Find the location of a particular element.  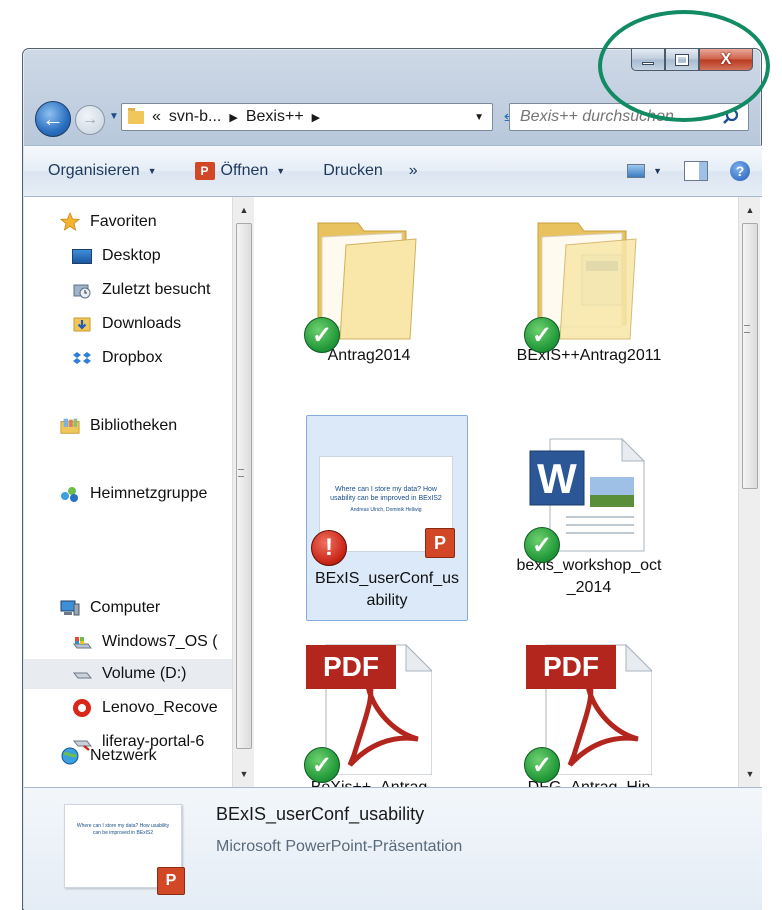

nav-item-favorites: Favoriten is located at coordinates (108, 222).